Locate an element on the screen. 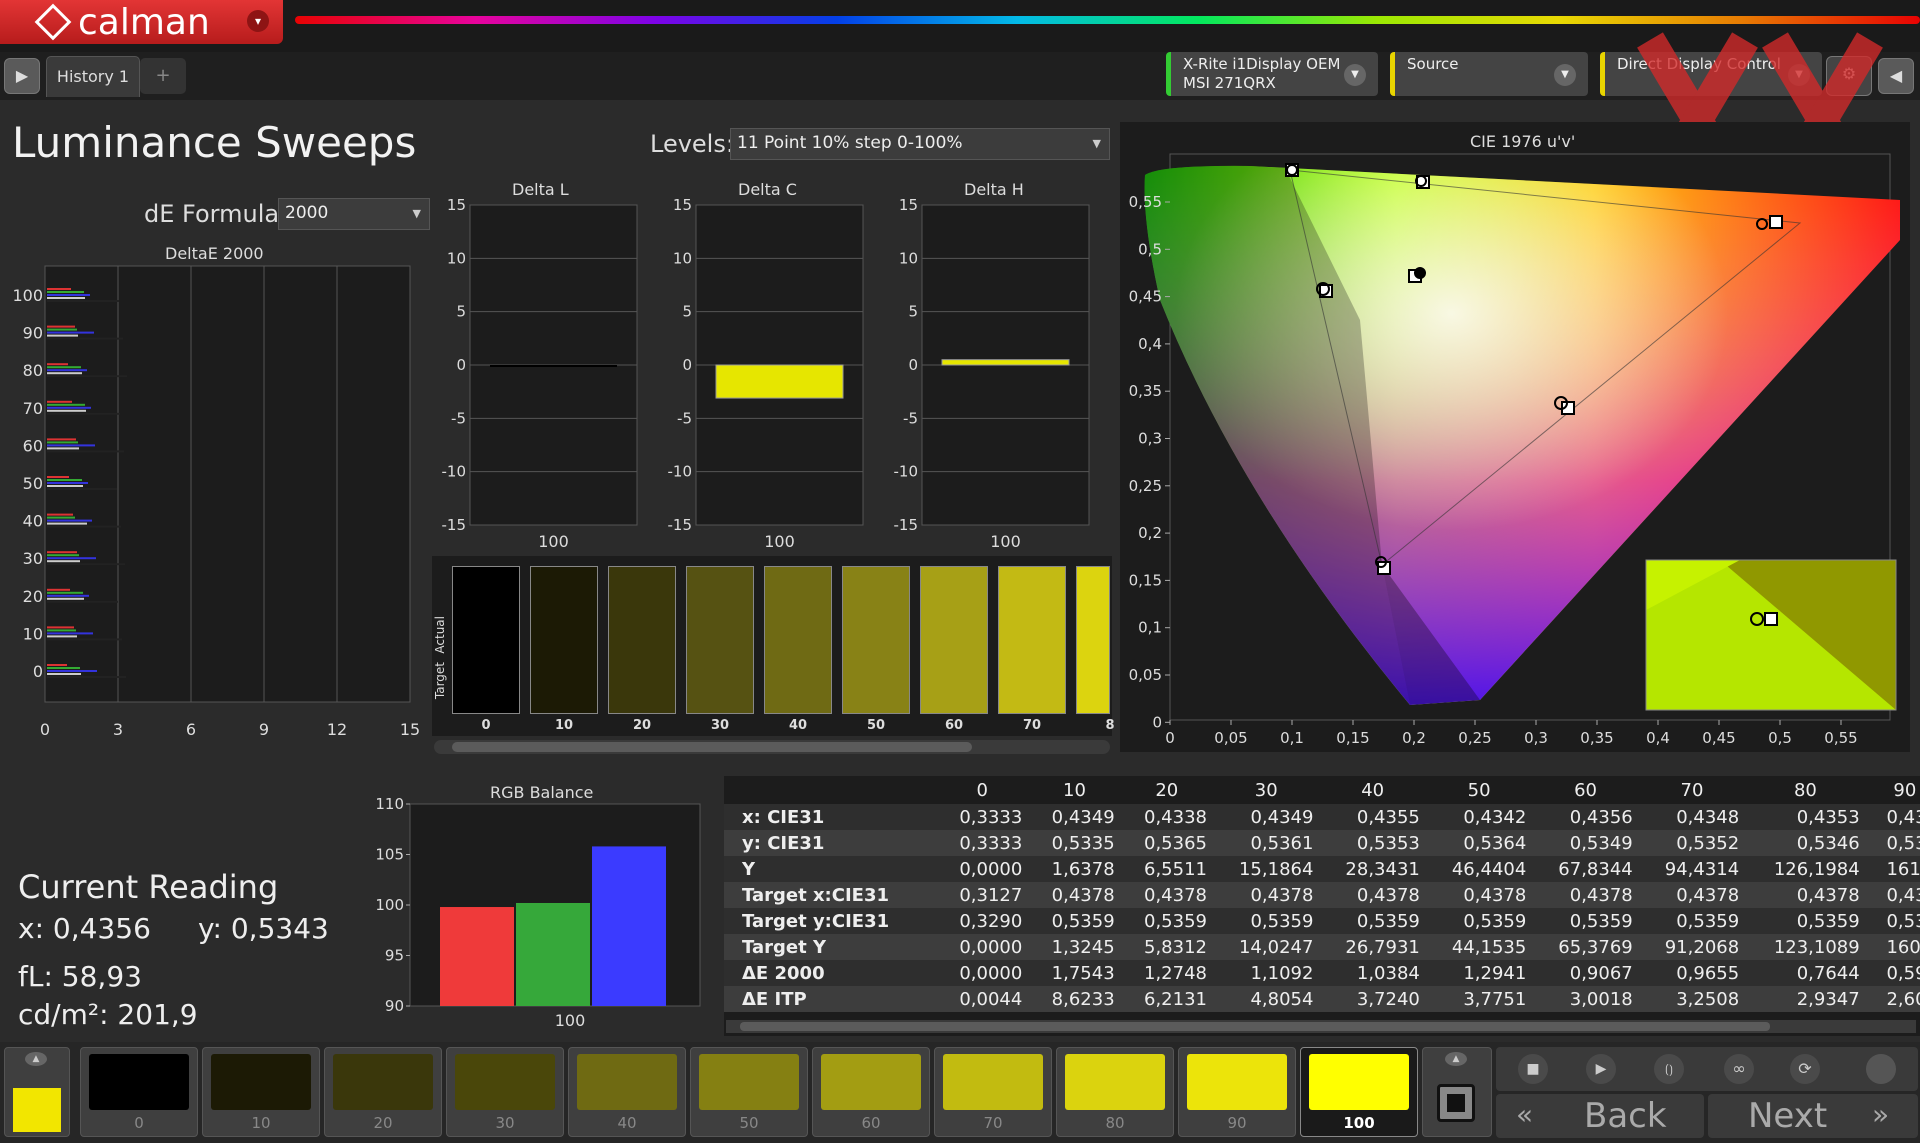 The image size is (1920, 1143). swatch-button-10: 10 is located at coordinates (261, 1092).